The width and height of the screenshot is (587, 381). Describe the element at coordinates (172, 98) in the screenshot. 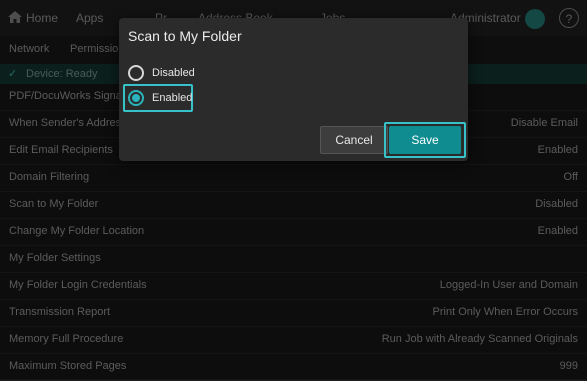

I see `option-enabled-label: Enabled` at that location.